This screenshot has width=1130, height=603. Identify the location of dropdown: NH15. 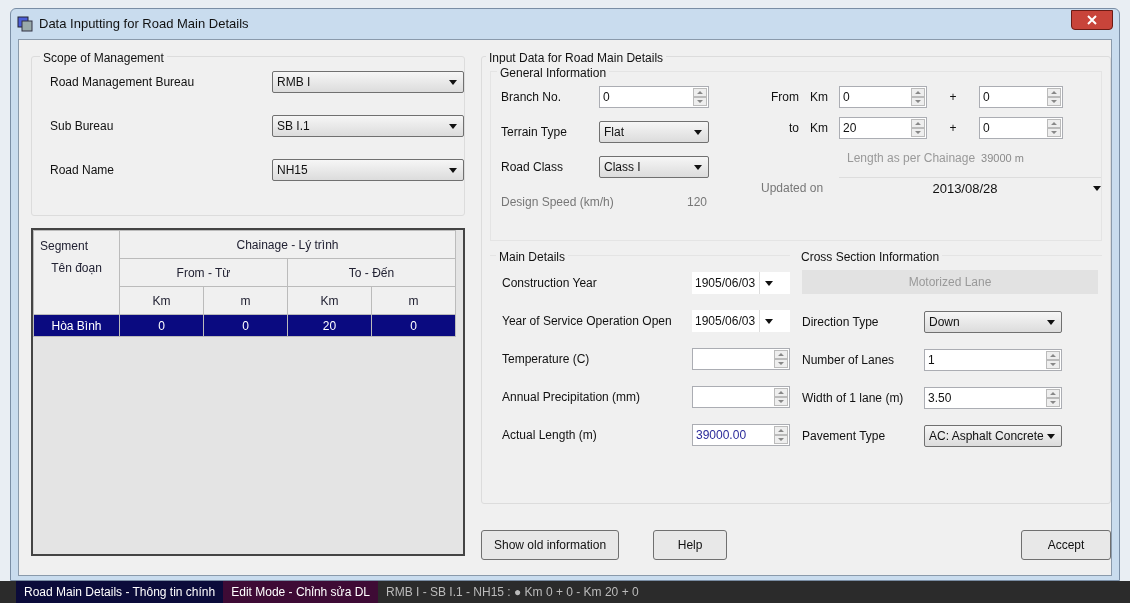
(368, 170).